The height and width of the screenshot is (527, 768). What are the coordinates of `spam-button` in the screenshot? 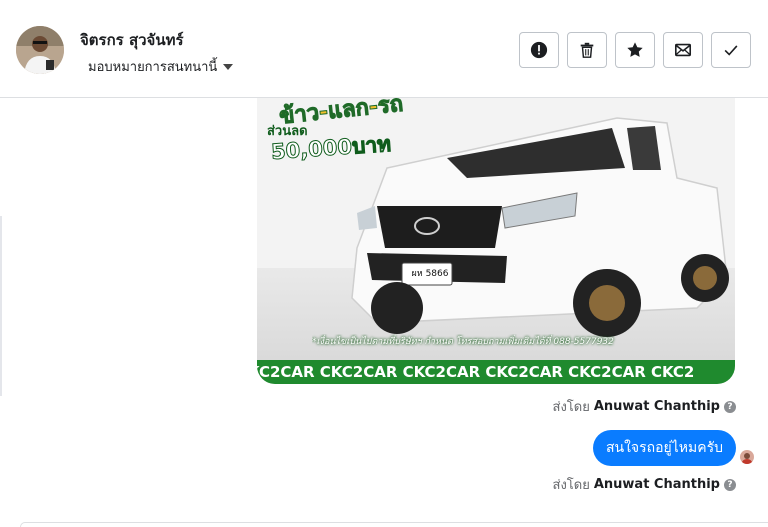 It's located at (539, 50).